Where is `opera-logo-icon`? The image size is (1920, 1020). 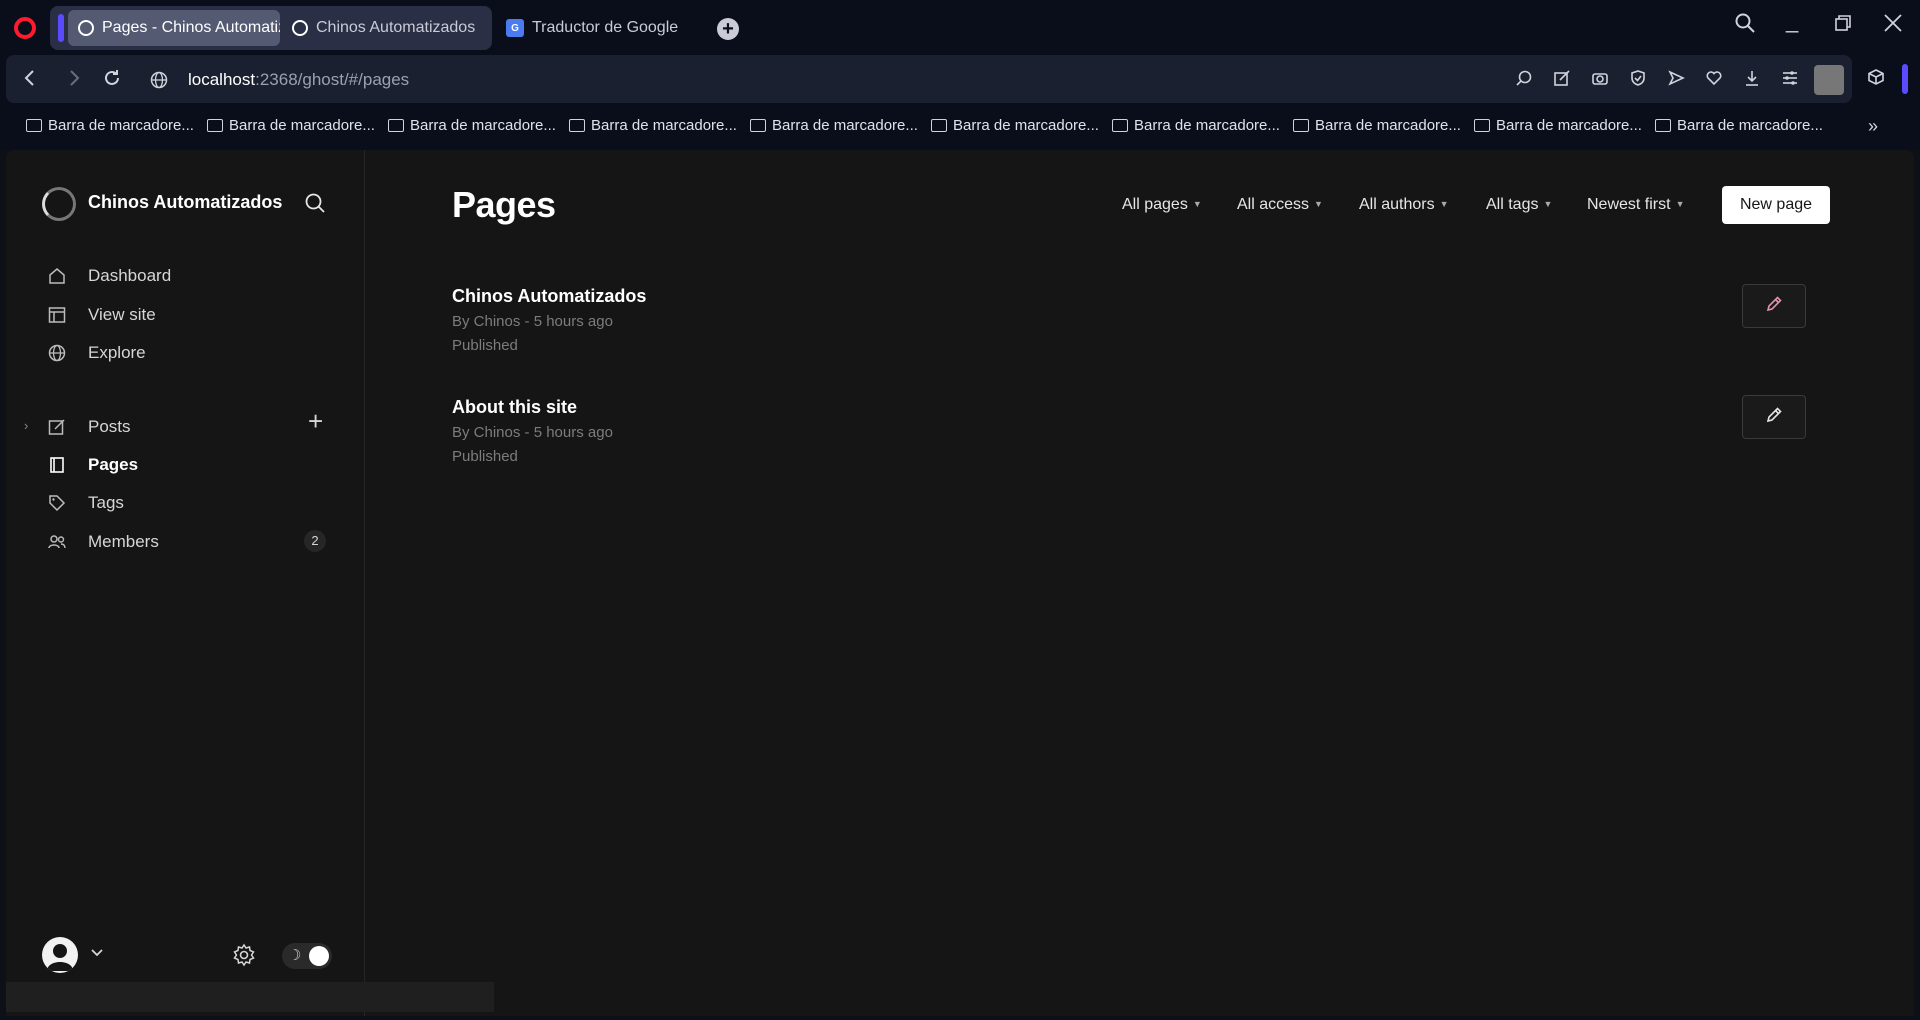 opera-logo-icon is located at coordinates (25, 28).